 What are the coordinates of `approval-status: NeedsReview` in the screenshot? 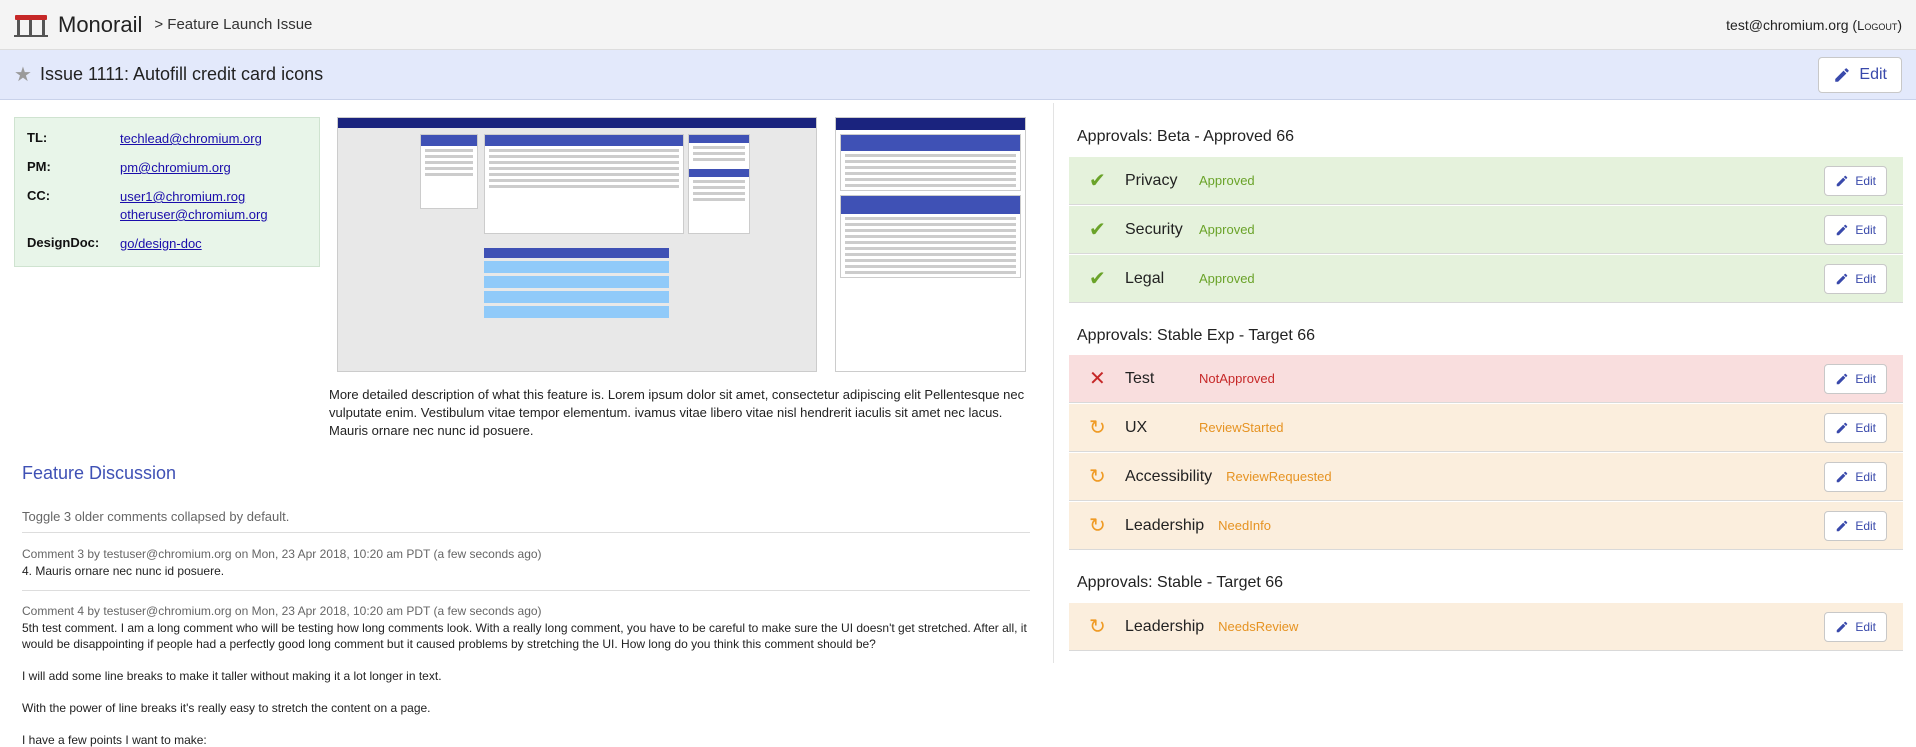 It's located at (1258, 626).